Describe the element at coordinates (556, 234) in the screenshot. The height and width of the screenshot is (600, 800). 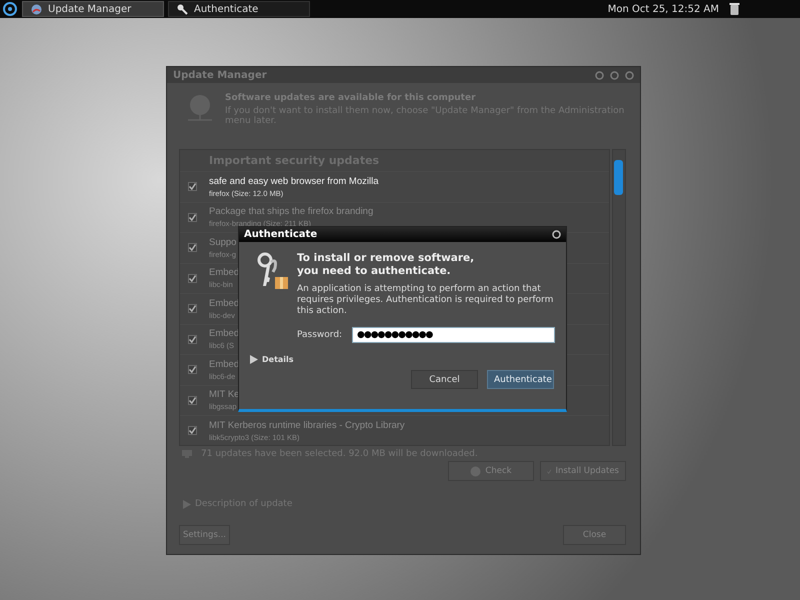
I see `window-control-icon` at that location.